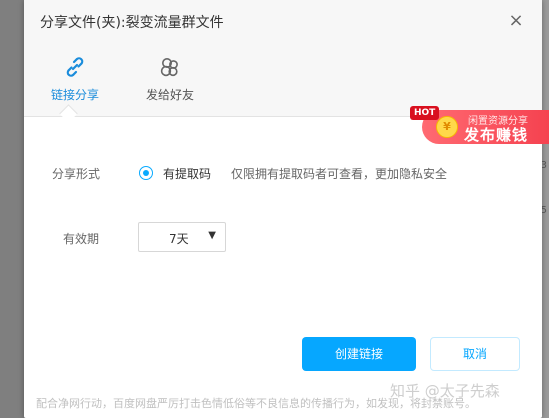  I want to click on tab-label: 链接分享, so click(74, 95).